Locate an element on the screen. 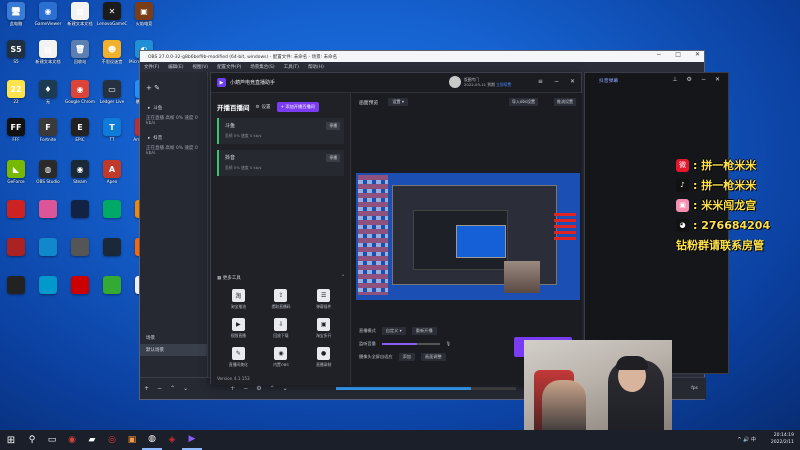  assistant-taskbar-icon: ▶ is located at coordinates (192, 440).